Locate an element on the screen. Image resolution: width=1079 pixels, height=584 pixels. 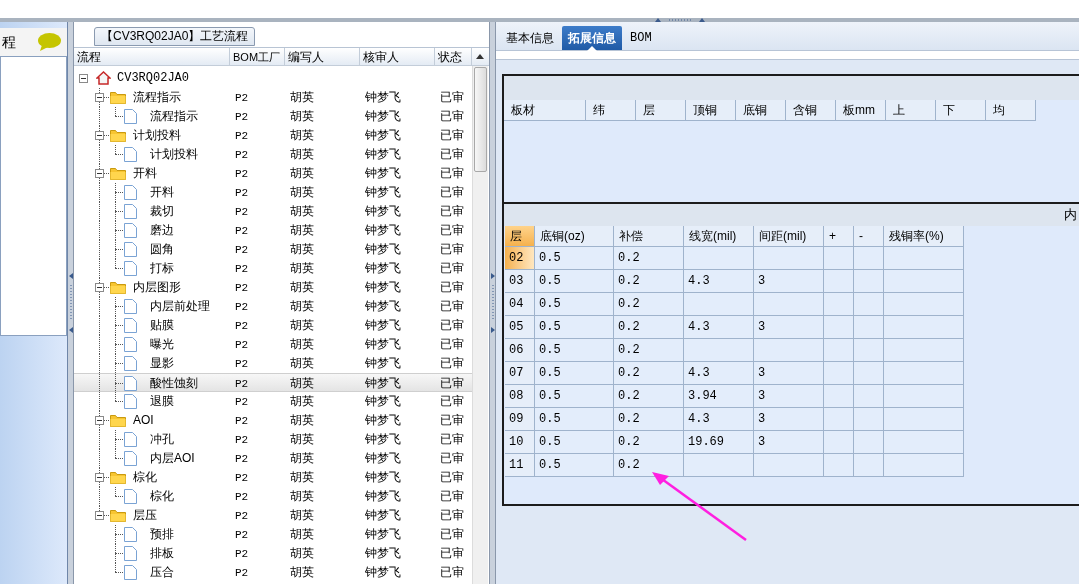
tree-row: 贴膜 P2 胡英 钟梦飞 已审 is located at coordinates (273, 325).